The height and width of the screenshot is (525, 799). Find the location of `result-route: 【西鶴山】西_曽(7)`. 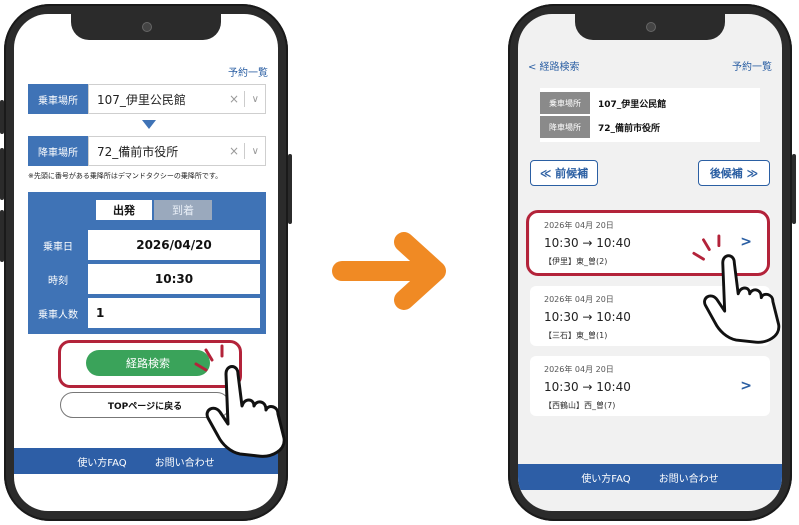

result-route: 【西鶴山】西_曽(7) is located at coordinates (580, 405).